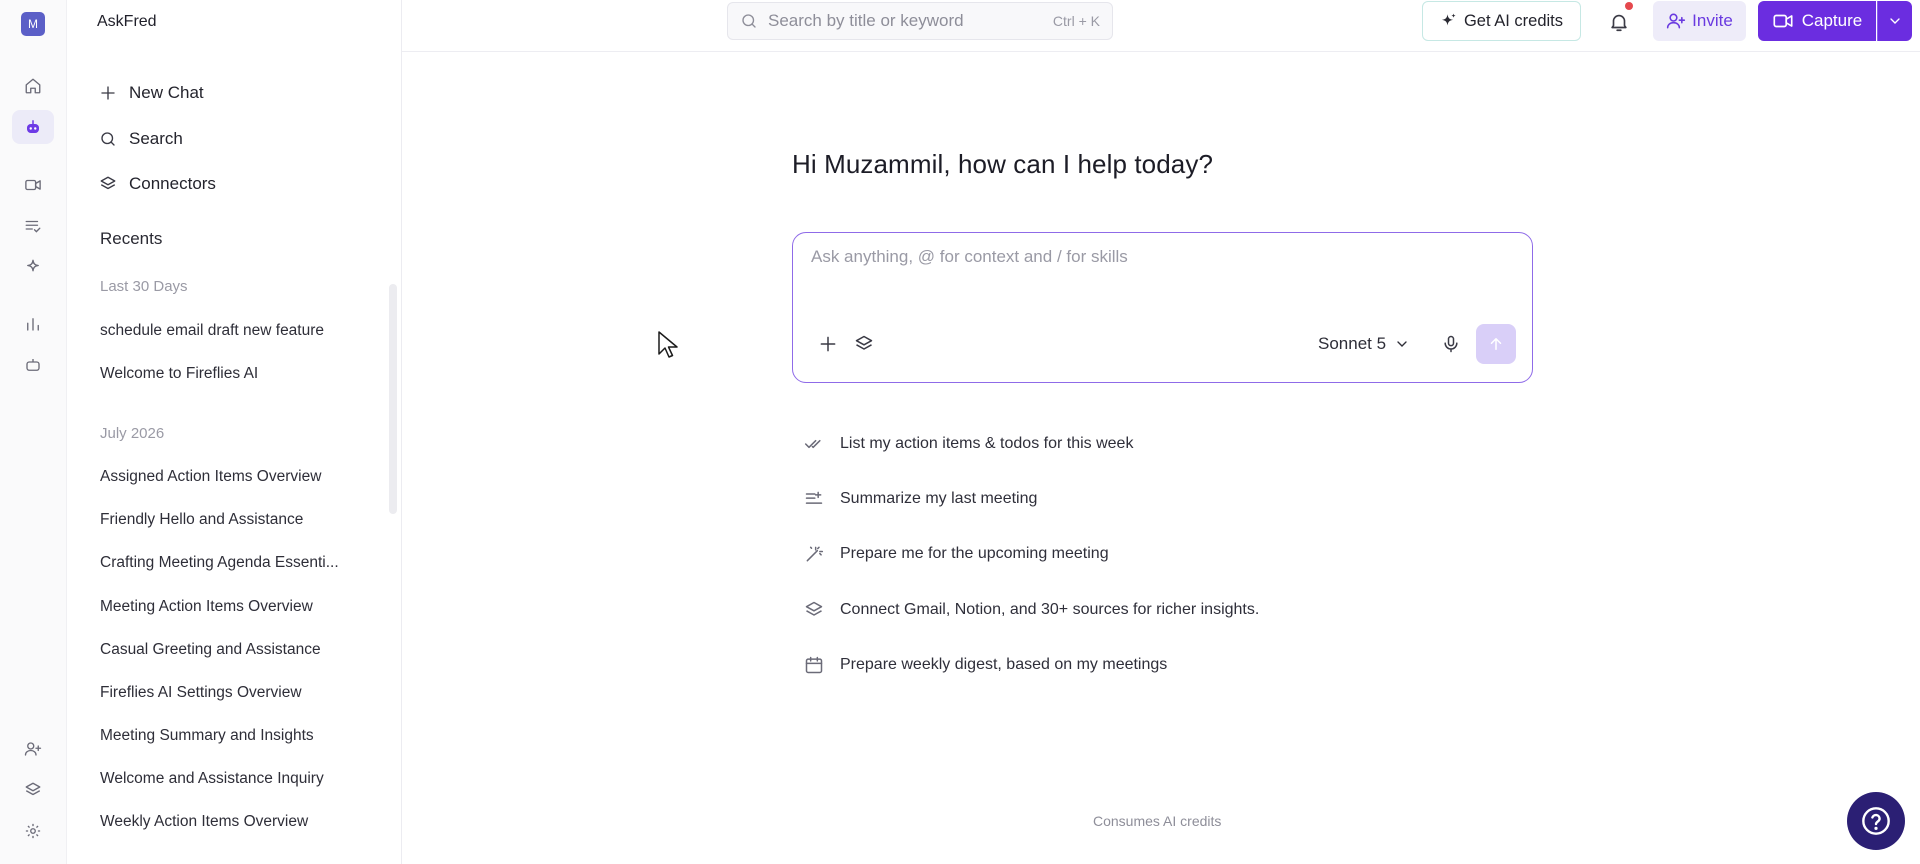 The image size is (1920, 864). I want to click on microphone-icon, so click(1451, 344).